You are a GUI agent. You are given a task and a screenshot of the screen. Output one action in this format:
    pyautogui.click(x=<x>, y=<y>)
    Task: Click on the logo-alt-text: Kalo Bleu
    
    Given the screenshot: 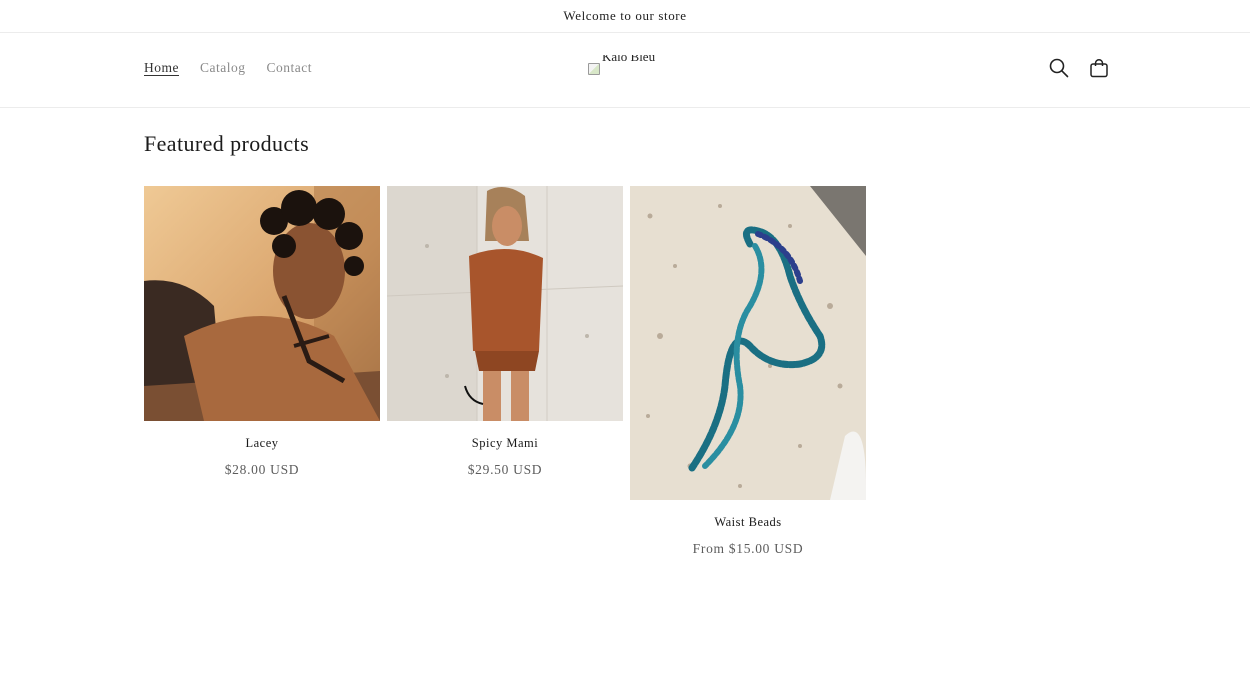 What is the action you would take?
    pyautogui.click(x=629, y=59)
    